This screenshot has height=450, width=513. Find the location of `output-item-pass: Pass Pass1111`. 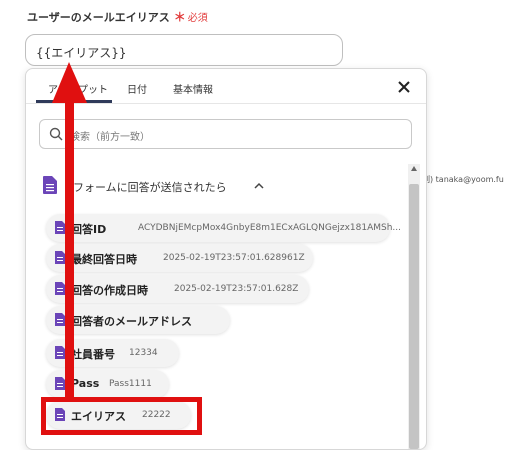

output-item-pass: Pass Pass1111 is located at coordinates (107, 384).